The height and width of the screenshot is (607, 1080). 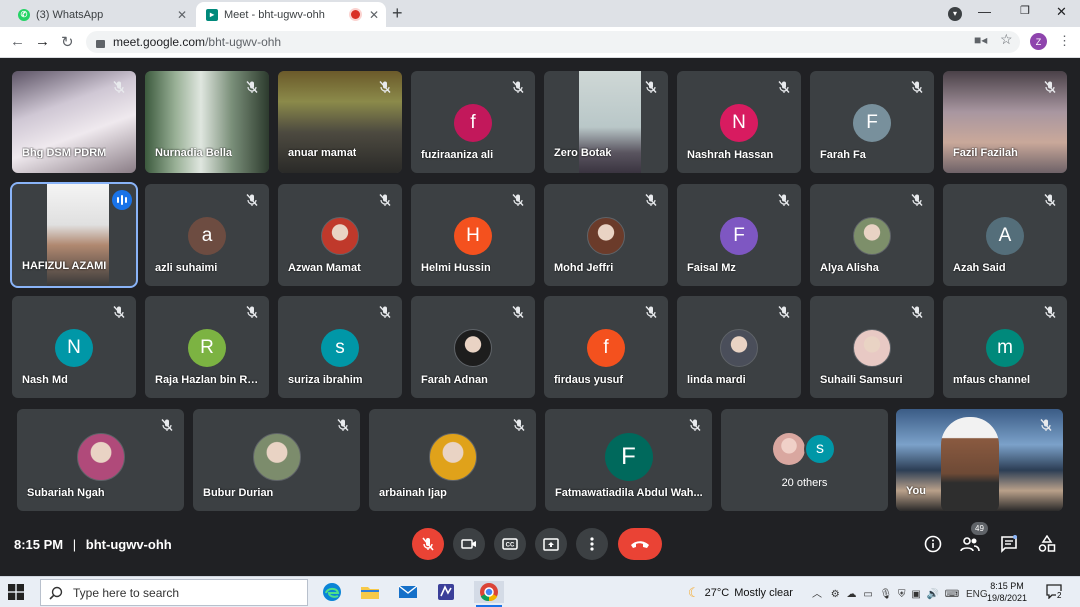 I want to click on participant-tile: a azli suhaimi, so click(x=207, y=235).